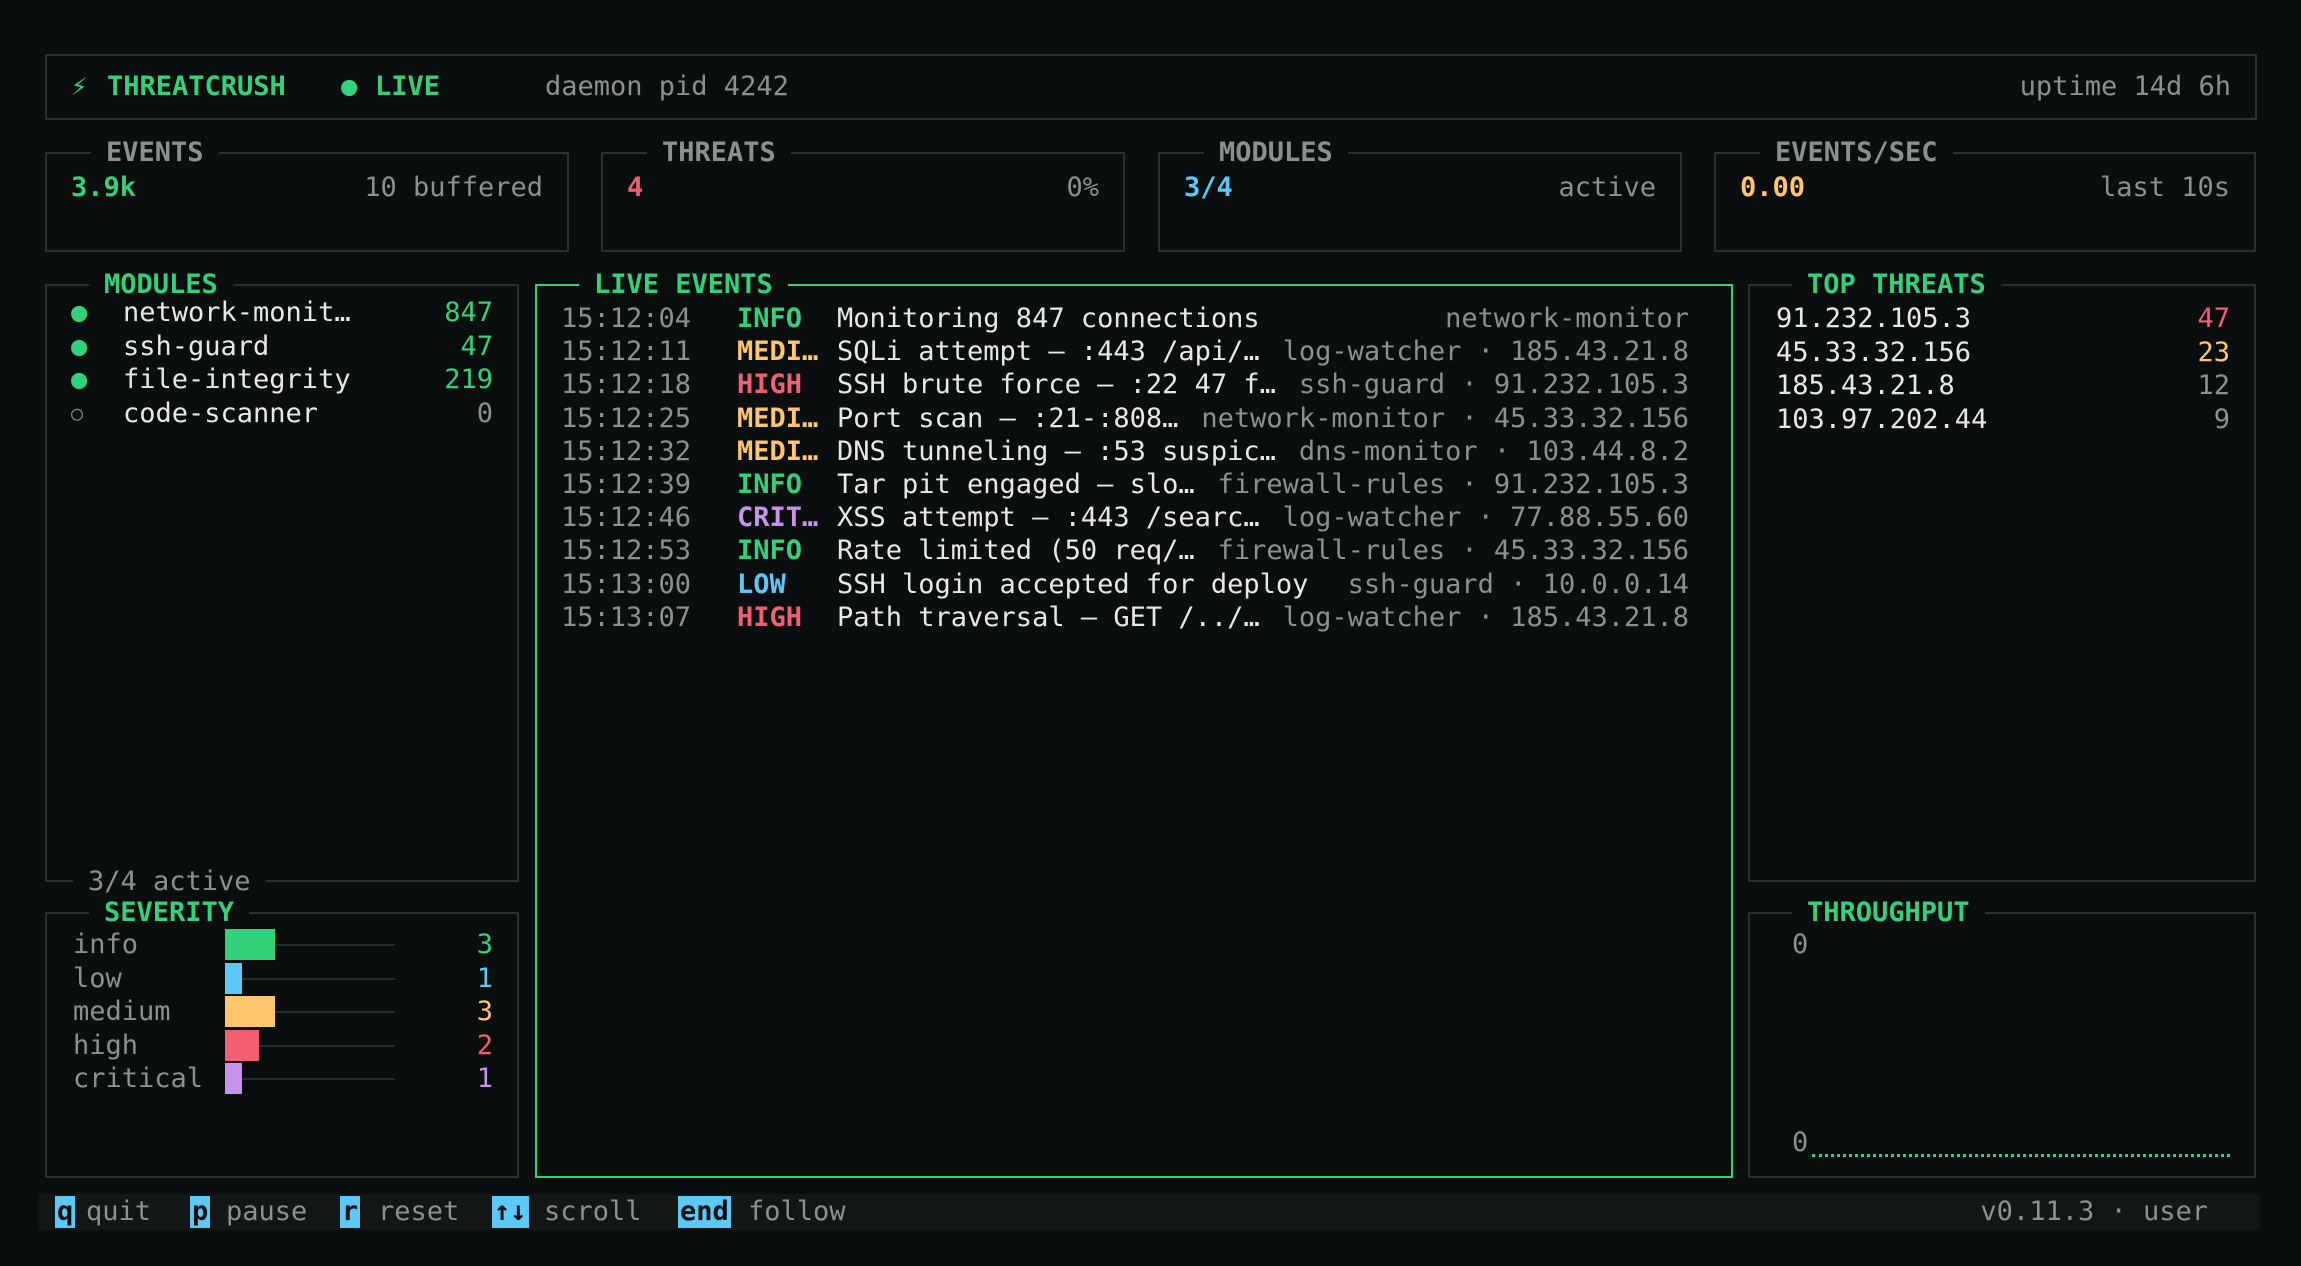  Describe the element at coordinates (104, 187) in the screenshot. I see `stat-value: 3.9k` at that location.